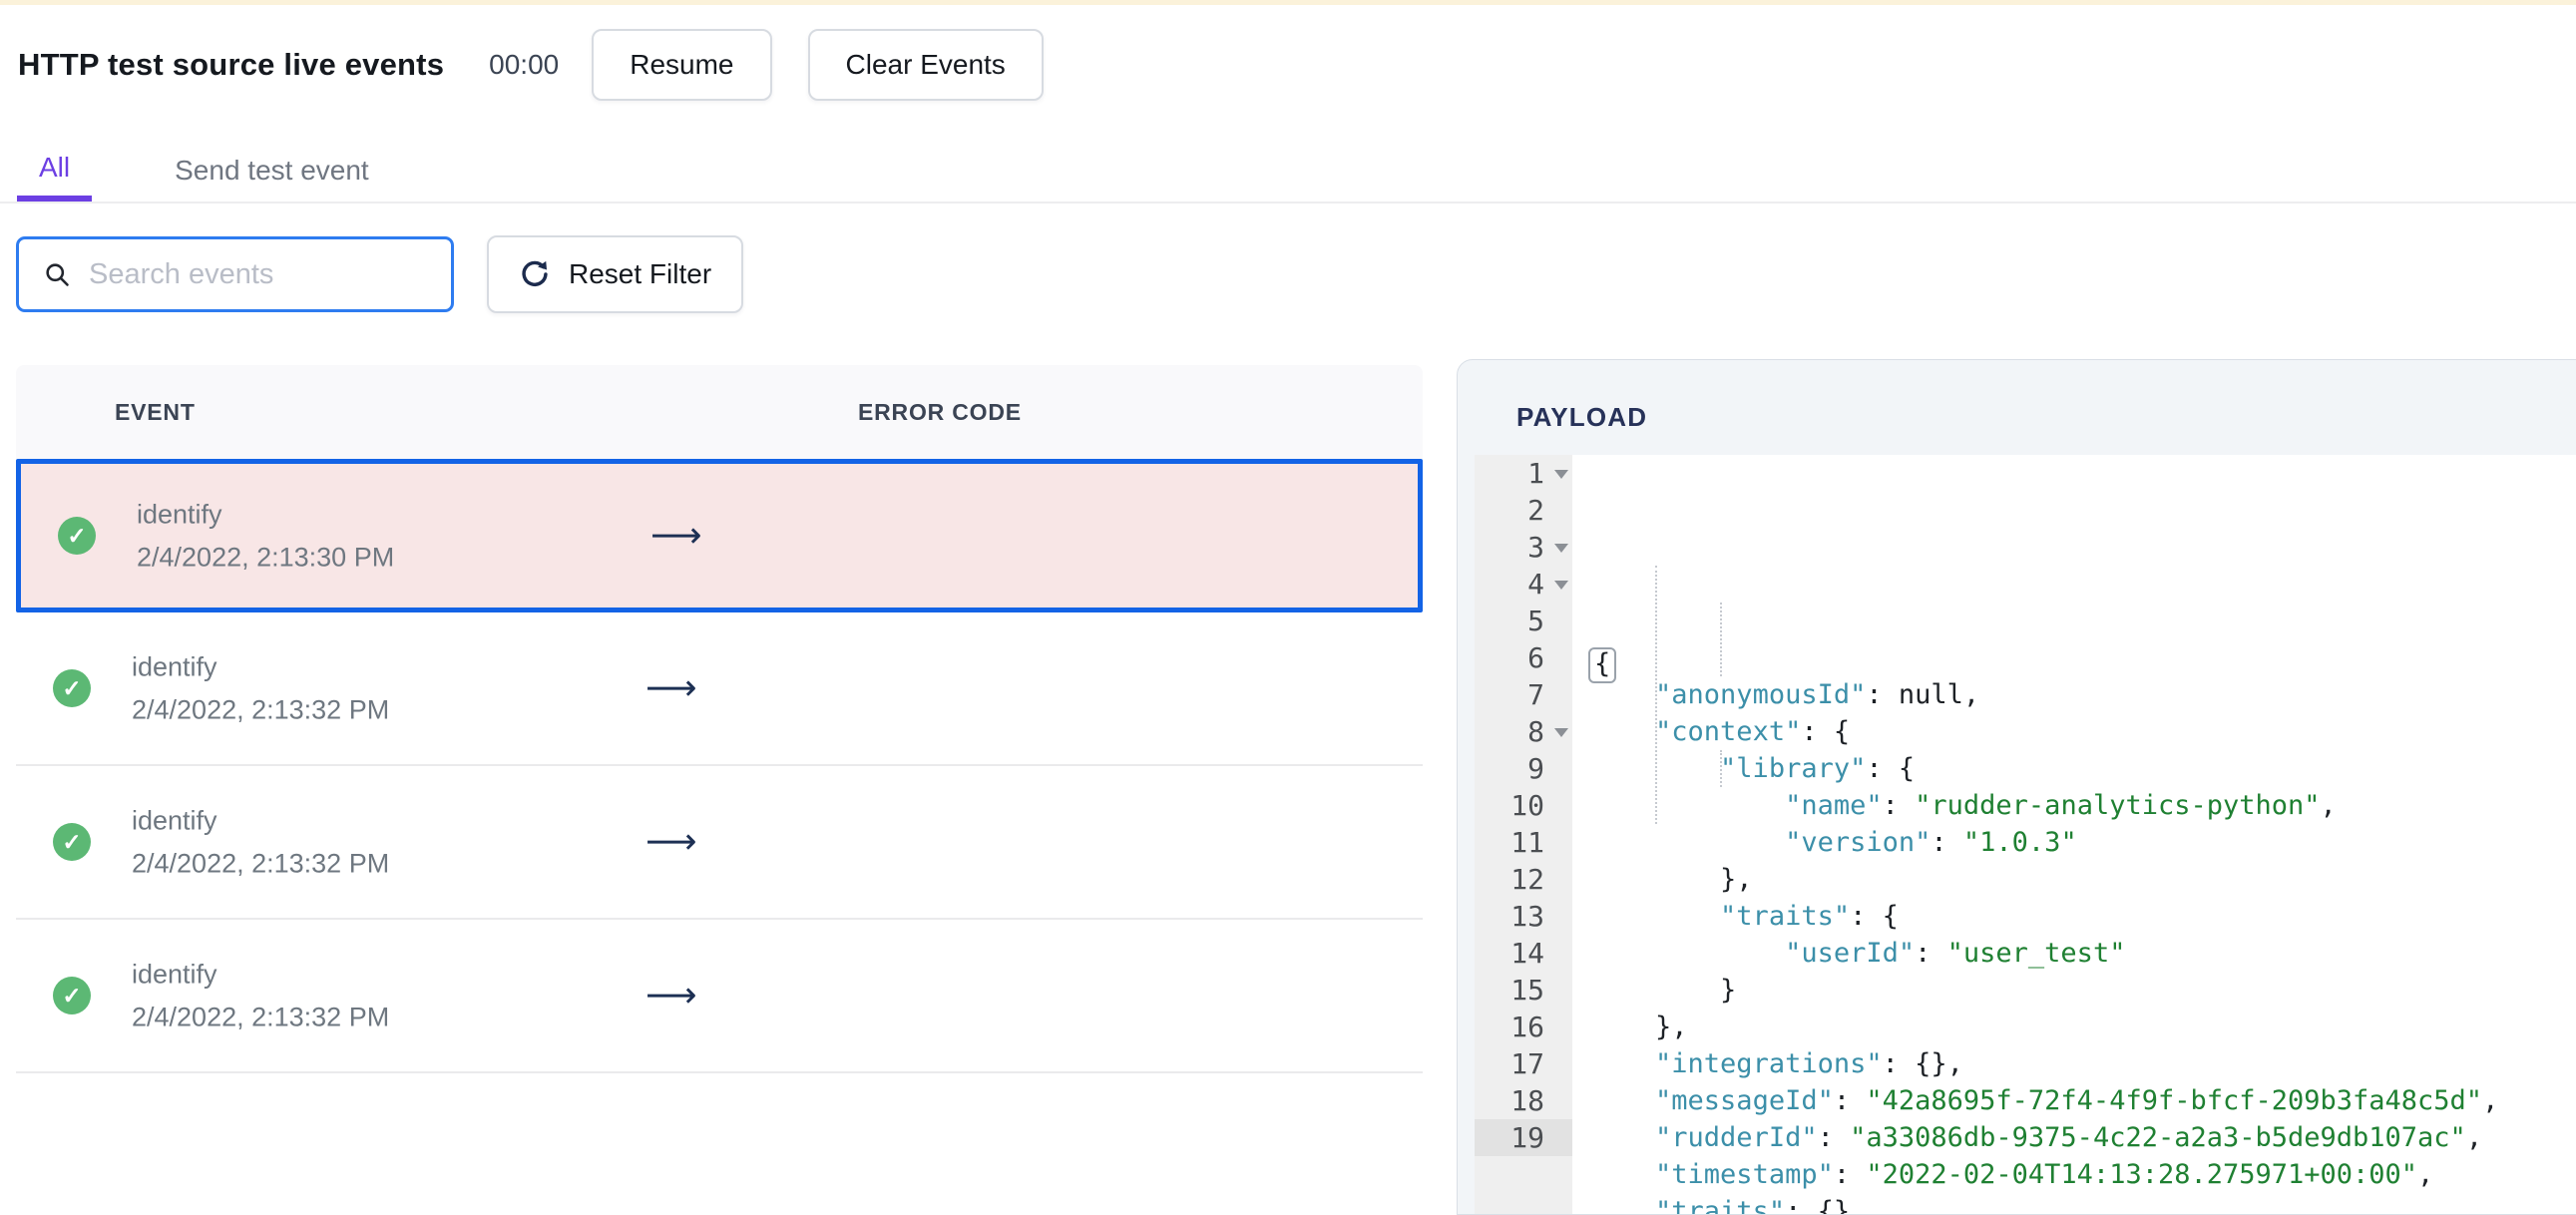 The width and height of the screenshot is (2576, 1215). I want to click on line-number: 18, so click(1527, 1100).